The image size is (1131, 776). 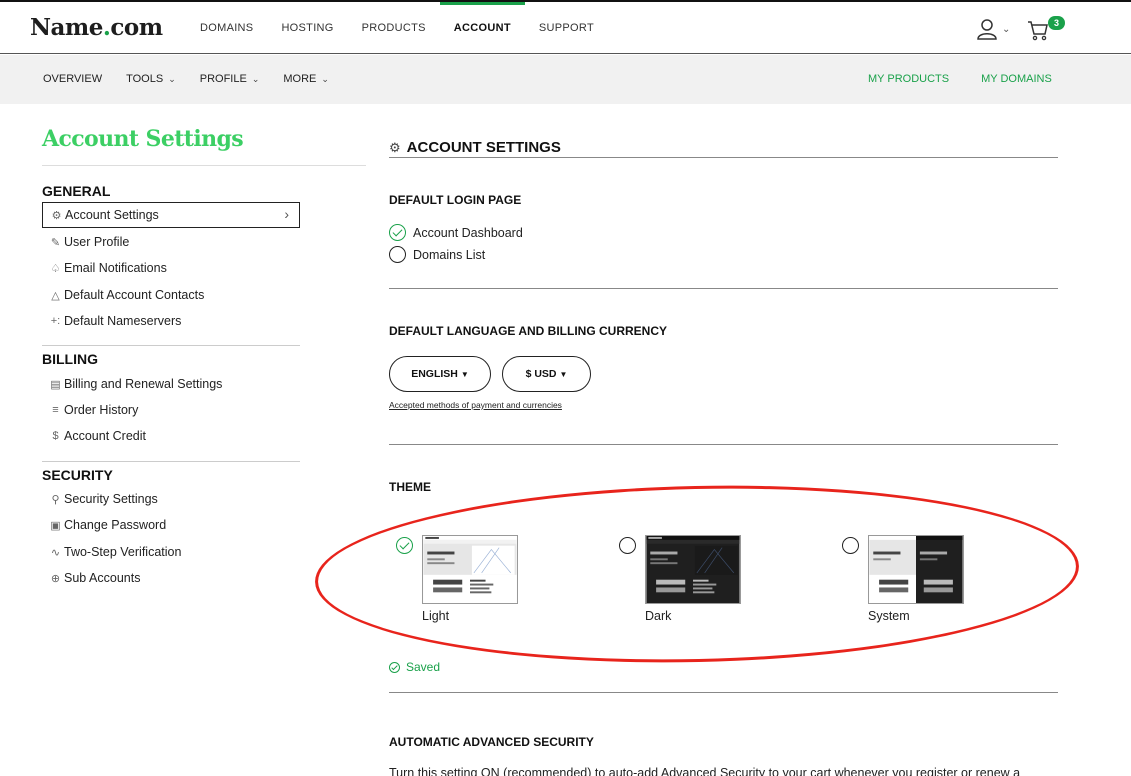 What do you see at coordinates (482, 28) in the screenshot?
I see `nav-account: ACCOUNT` at bounding box center [482, 28].